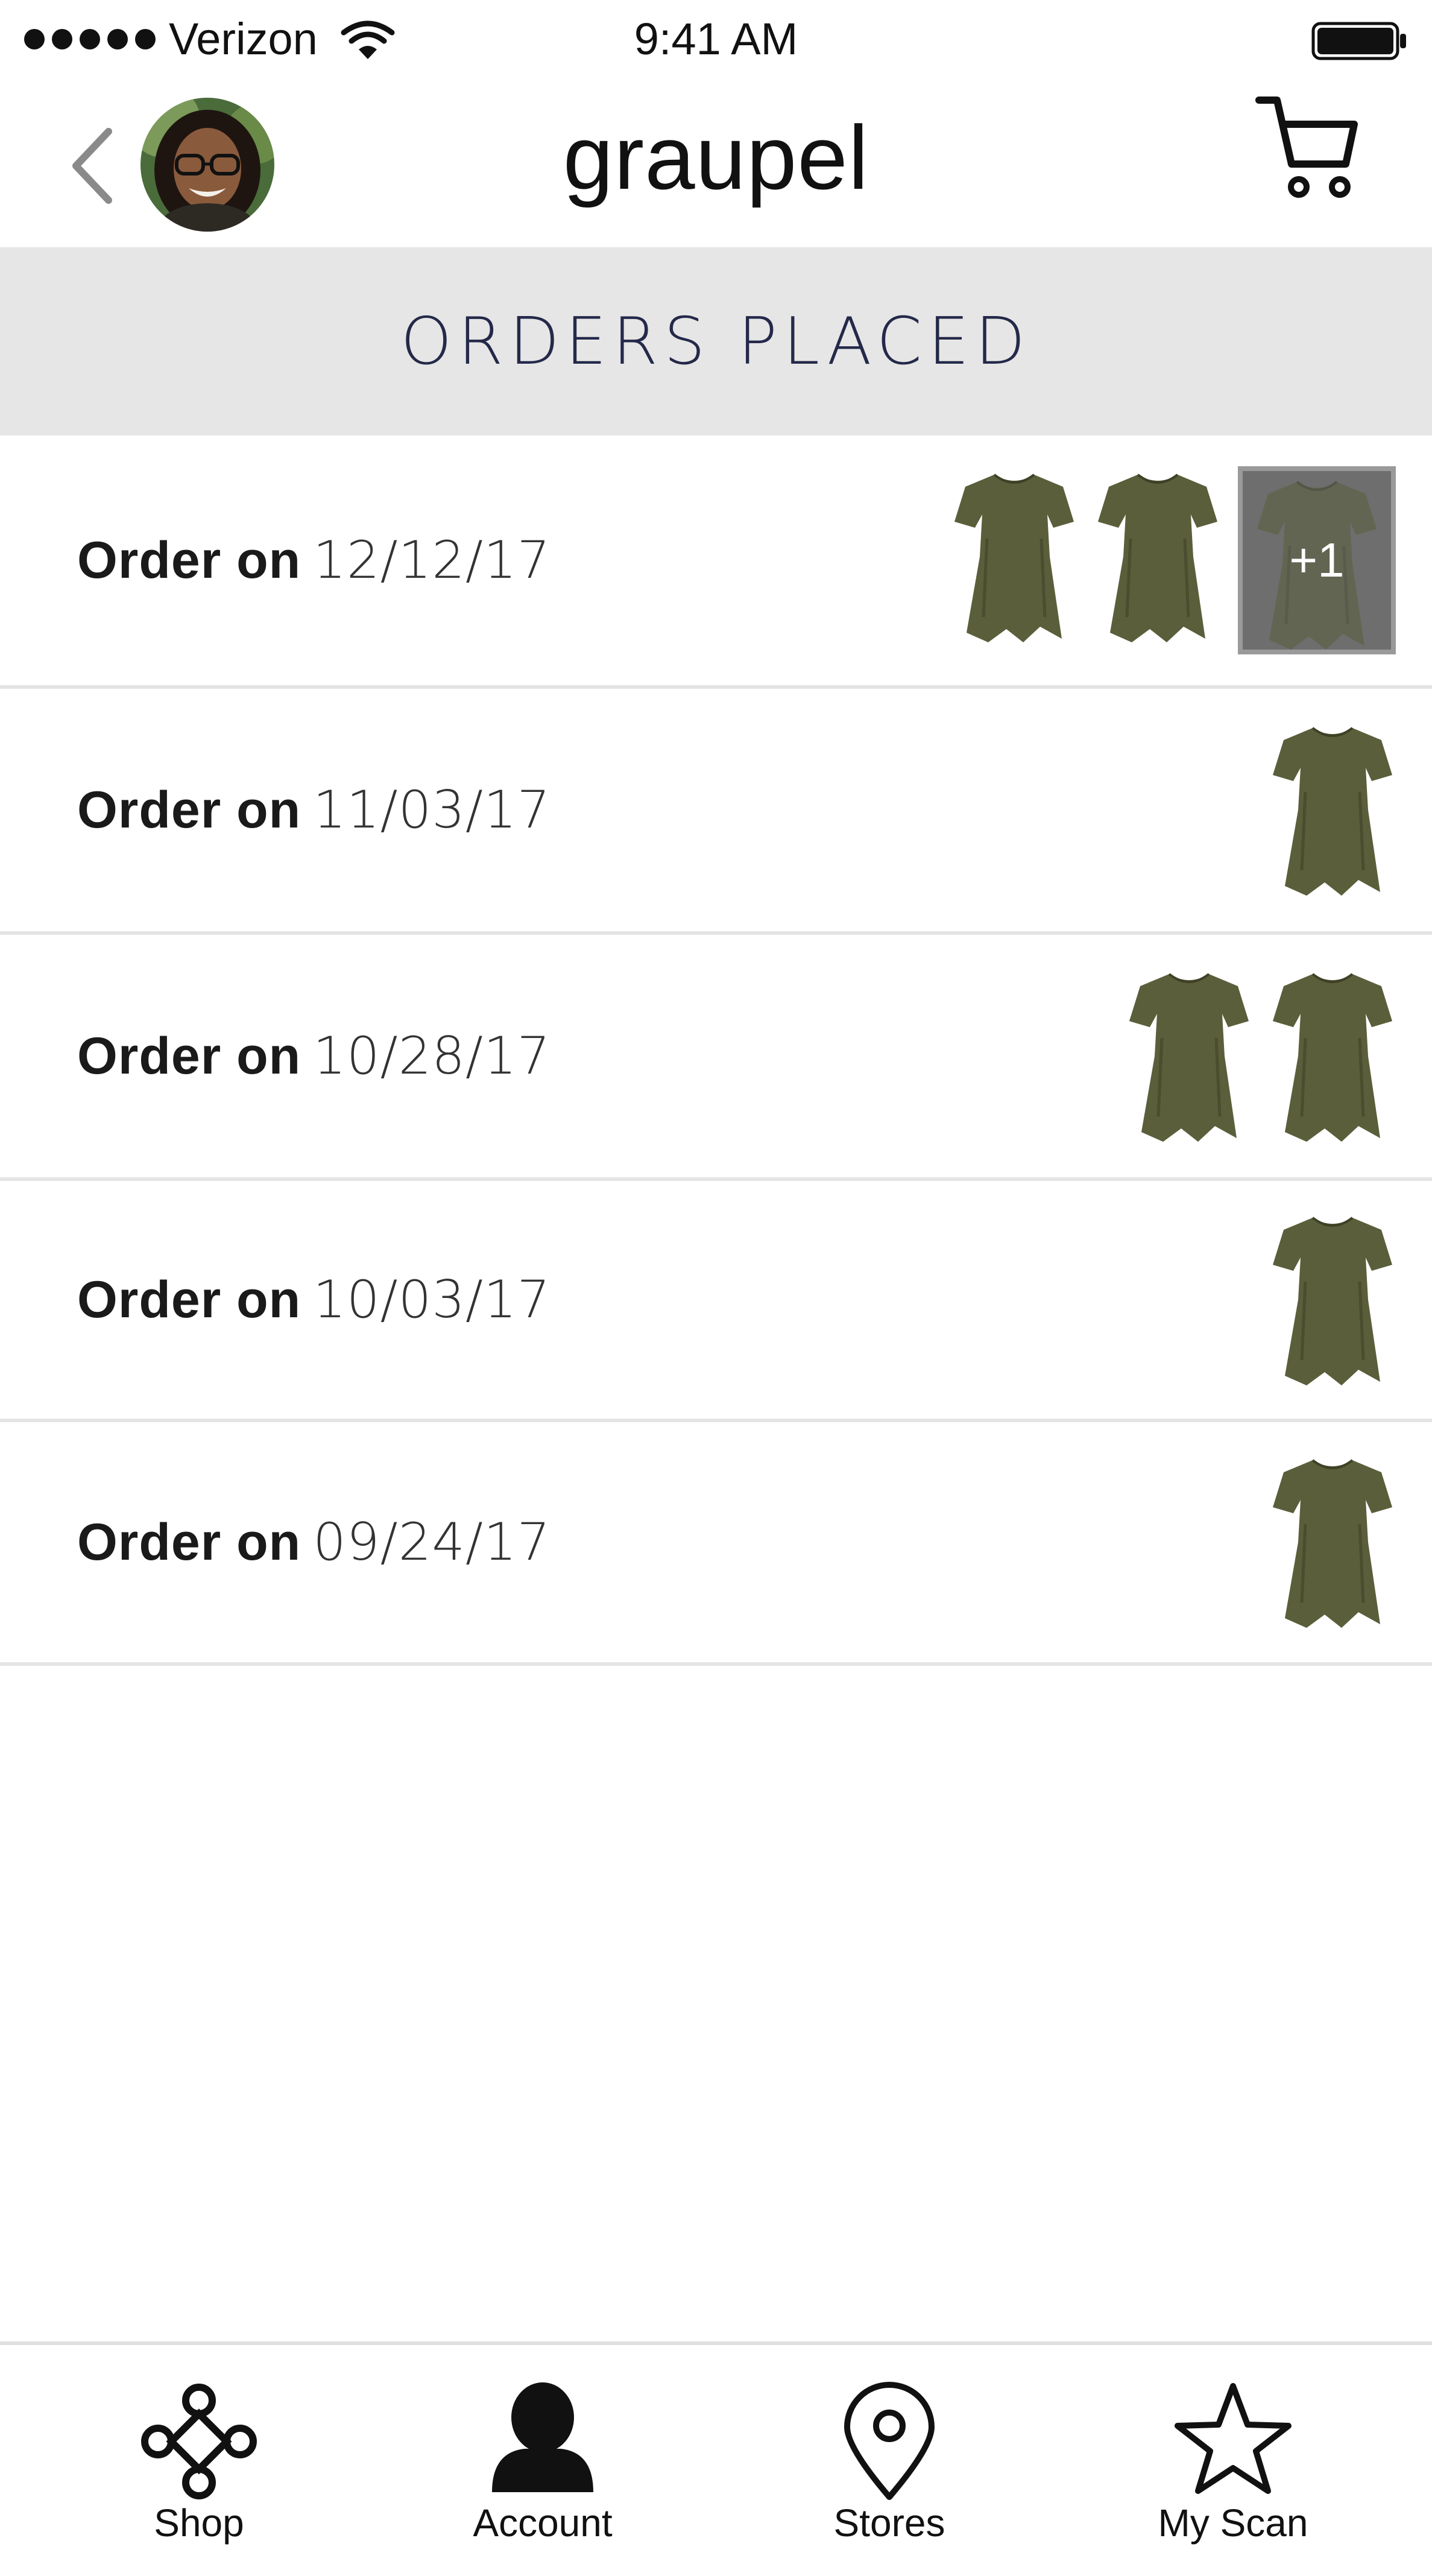 The height and width of the screenshot is (2576, 1432). Describe the element at coordinates (1233, 2523) in the screenshot. I see `tab-label: My Scan` at that location.